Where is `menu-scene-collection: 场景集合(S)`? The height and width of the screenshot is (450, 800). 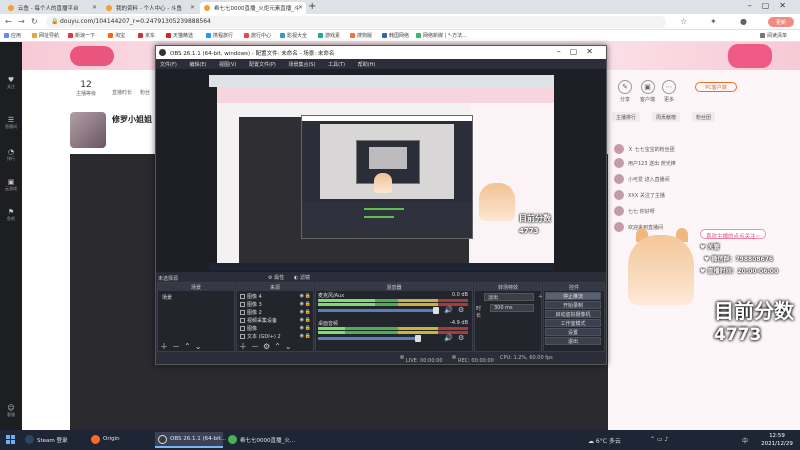 menu-scene-collection: 场景集合(S) is located at coordinates (301, 65).